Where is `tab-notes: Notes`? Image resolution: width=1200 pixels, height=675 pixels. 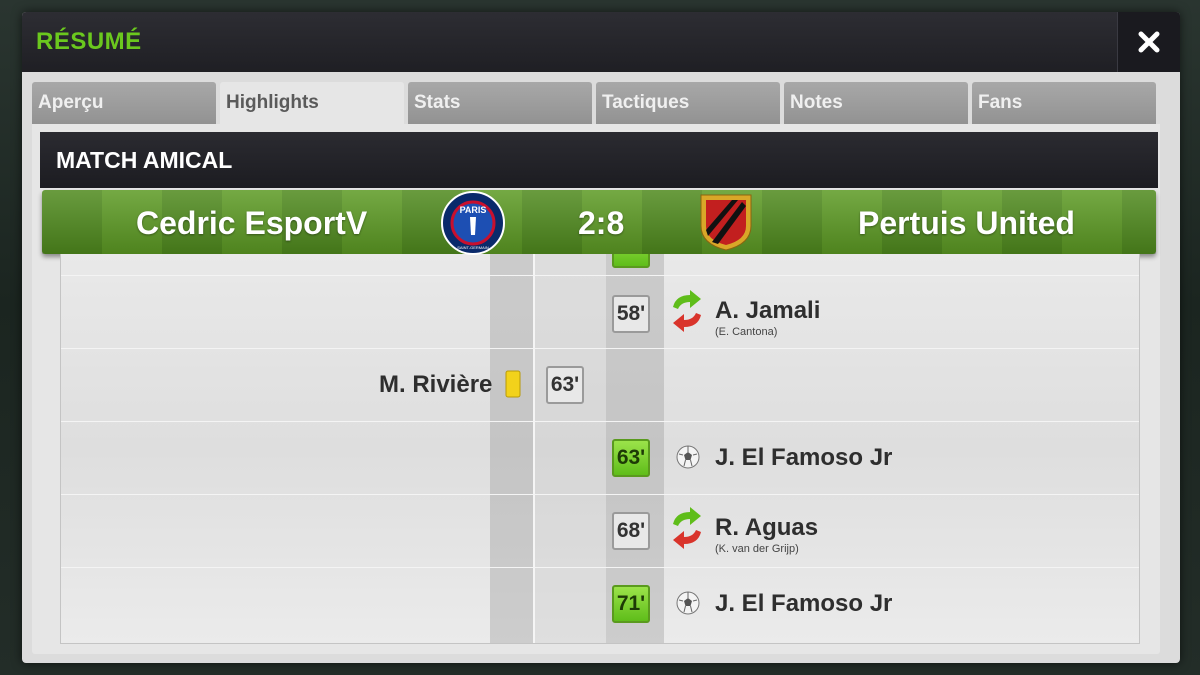
tab-notes: Notes is located at coordinates (876, 103).